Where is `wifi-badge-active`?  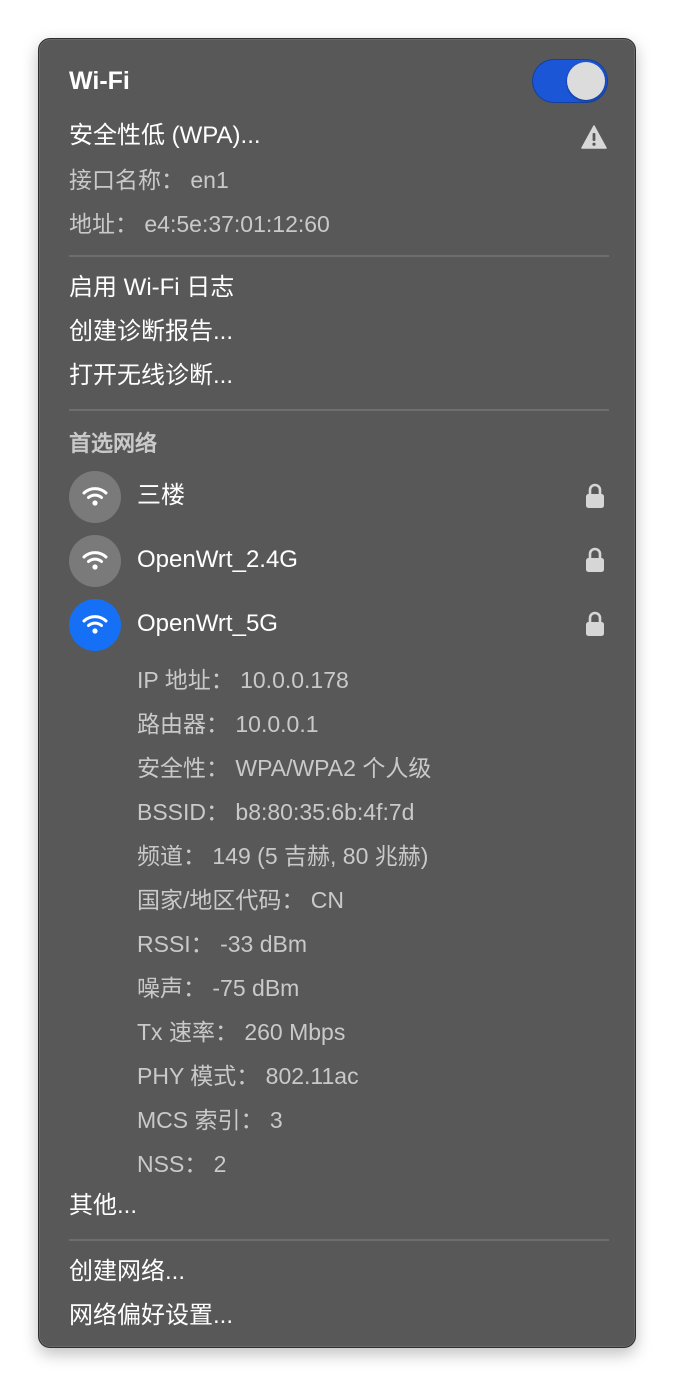 wifi-badge-active is located at coordinates (95, 625).